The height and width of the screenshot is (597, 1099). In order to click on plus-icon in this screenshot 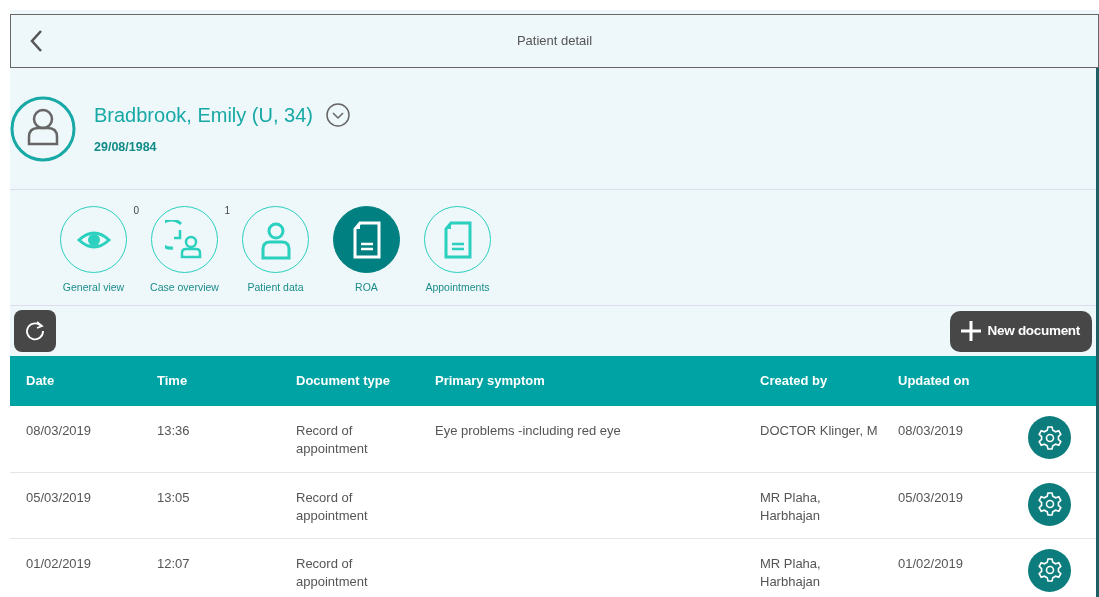, I will do `click(970, 331)`.